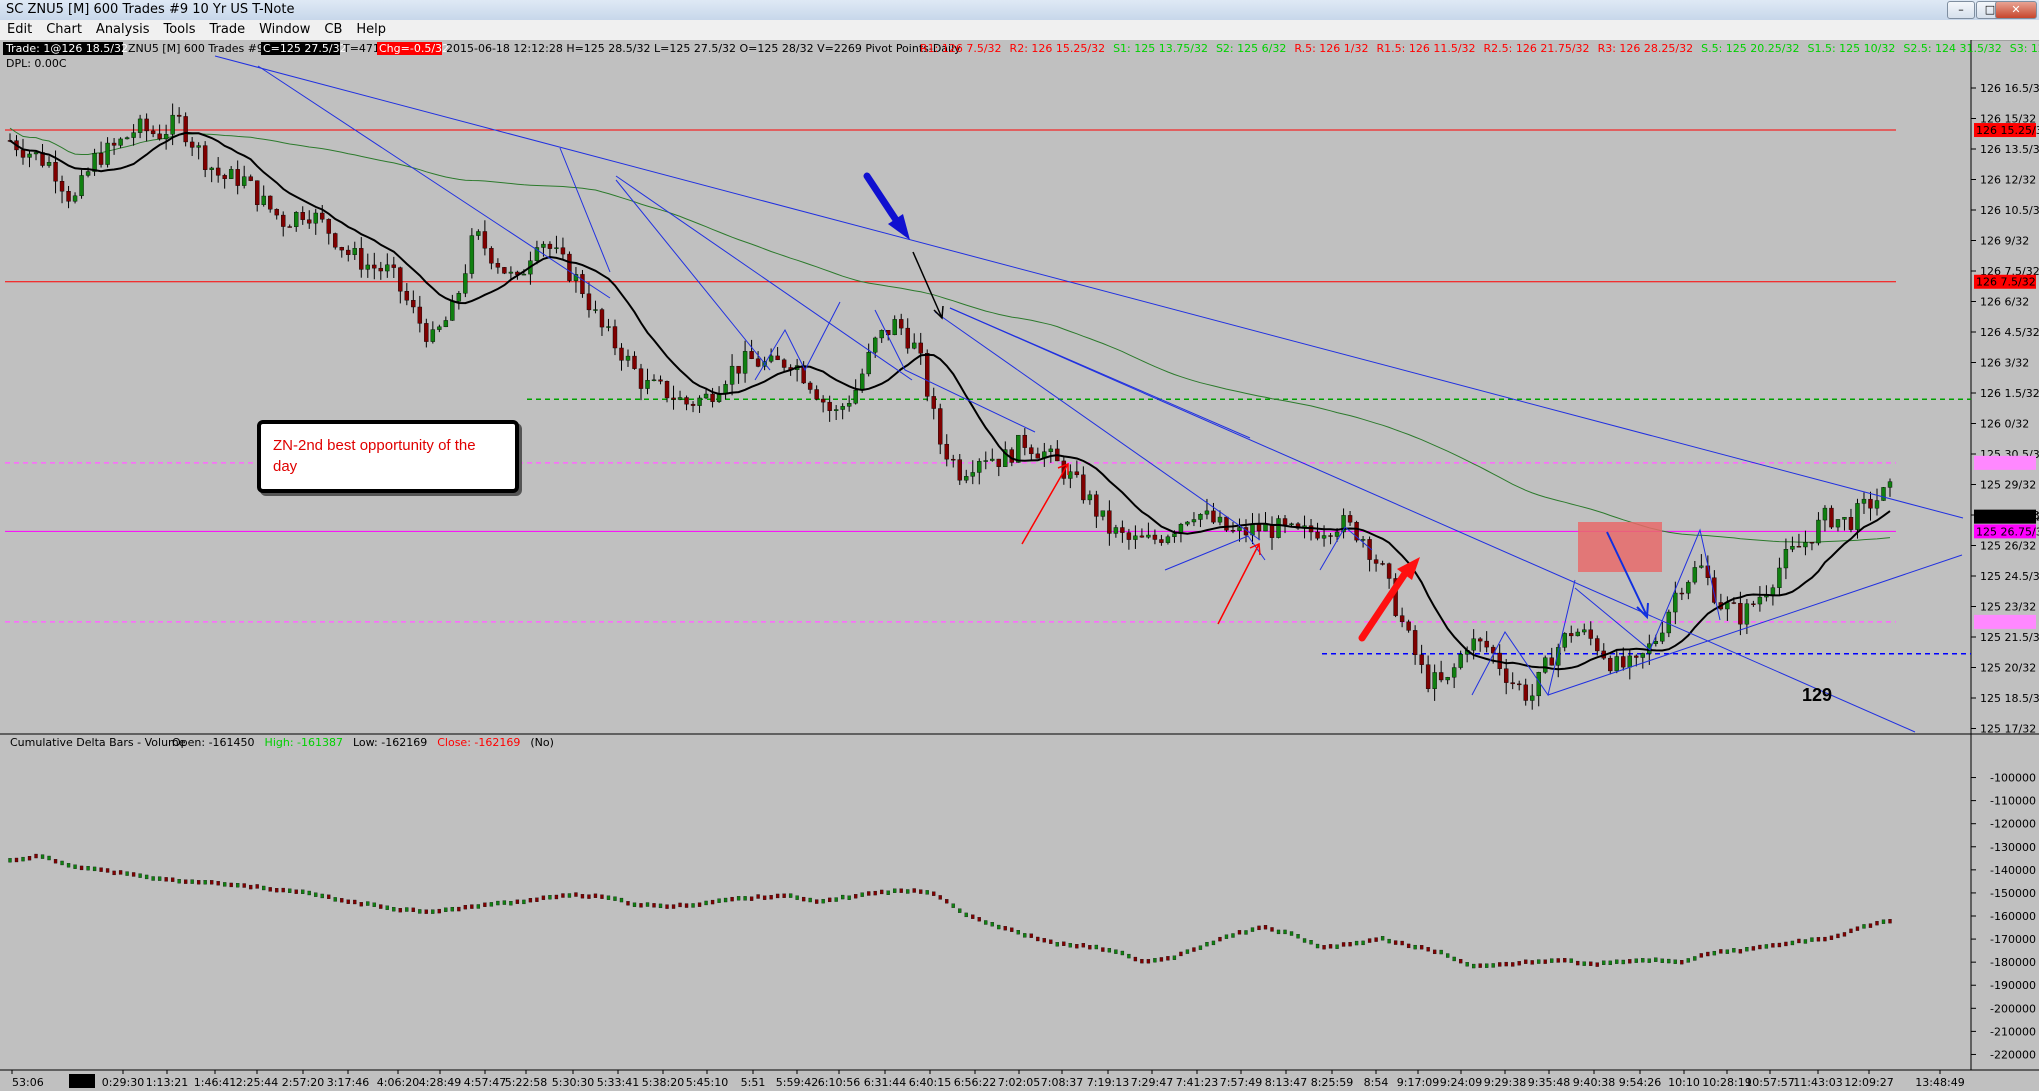 This screenshot has height=1091, width=2039. Describe the element at coordinates (228, 29) in the screenshot. I see `menu-trade: Trade` at that location.